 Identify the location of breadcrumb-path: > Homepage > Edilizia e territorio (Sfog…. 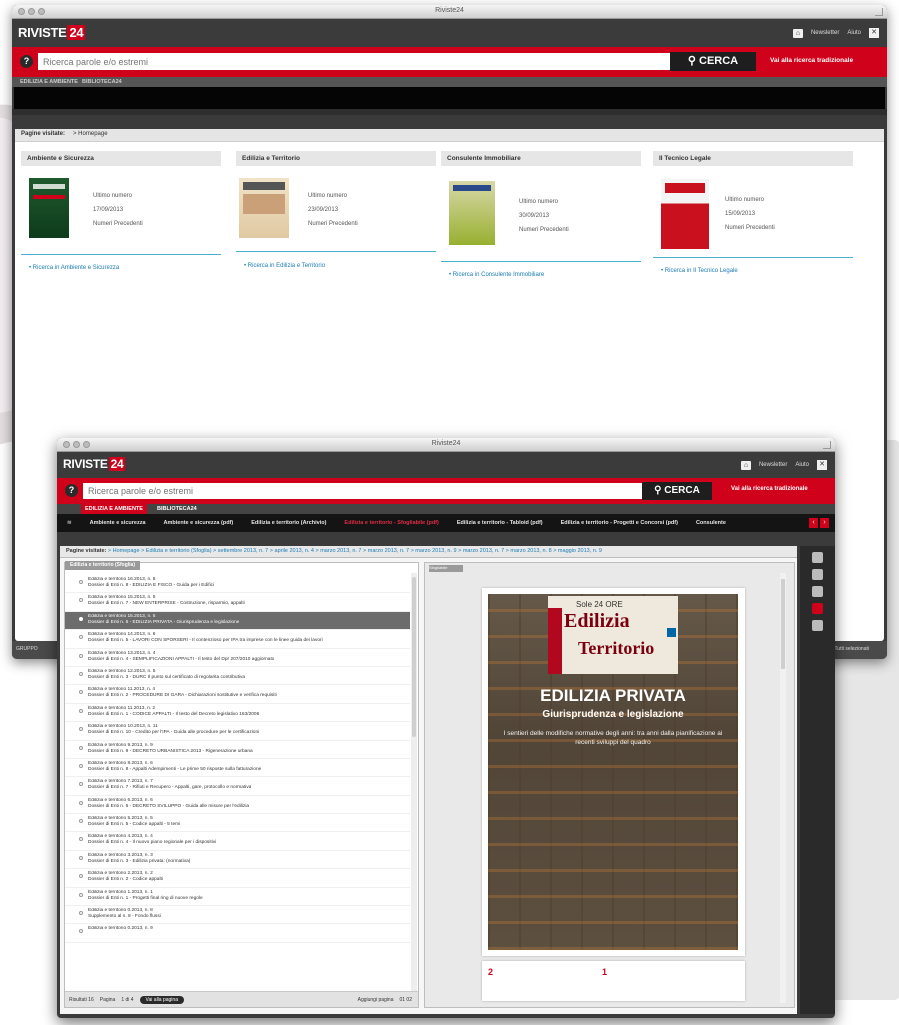
(355, 551).